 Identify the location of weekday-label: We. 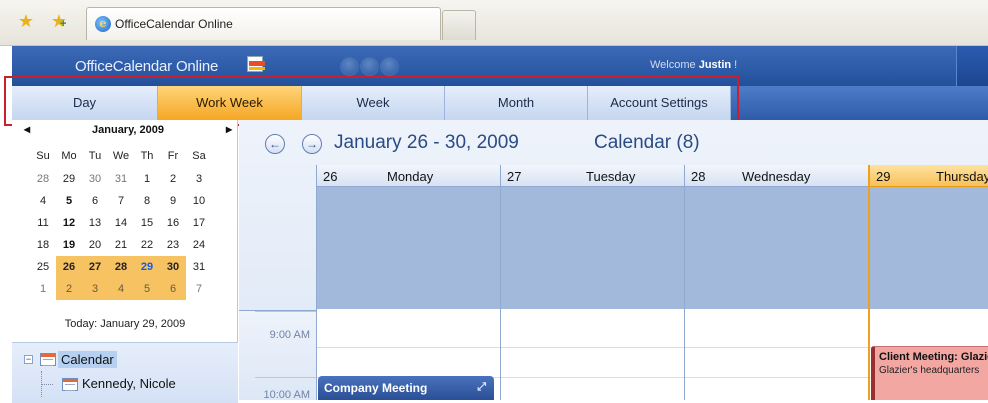
(121, 156).